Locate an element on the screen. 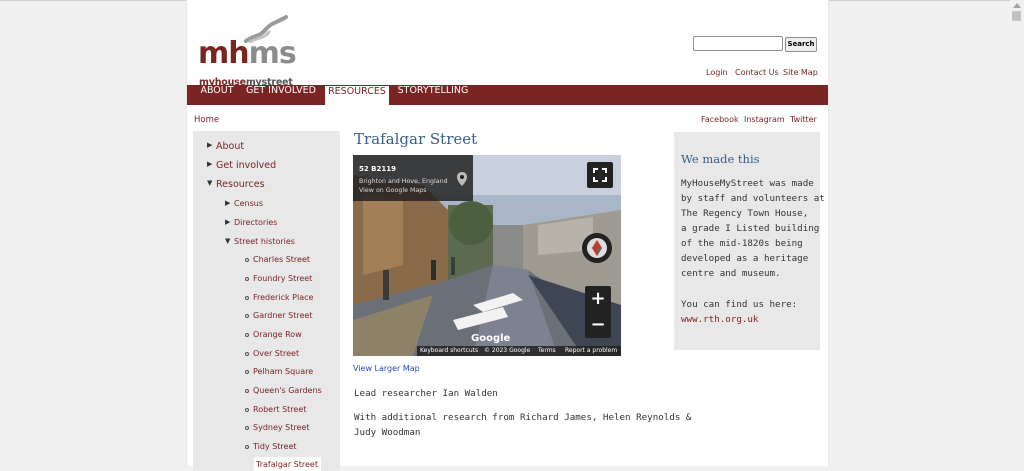 Image resolution: width=1024 pixels, height=471 pixels. google-logo: Google is located at coordinates (491, 338).